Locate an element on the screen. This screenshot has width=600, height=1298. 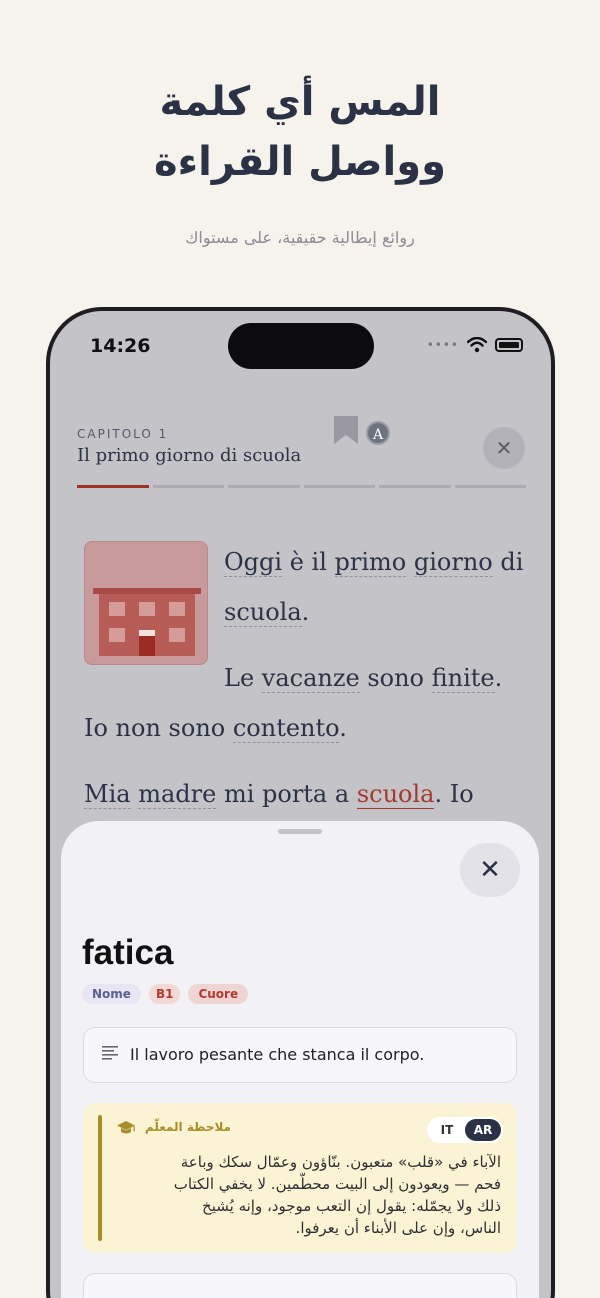
word-headword: fatica is located at coordinates (128, 952).